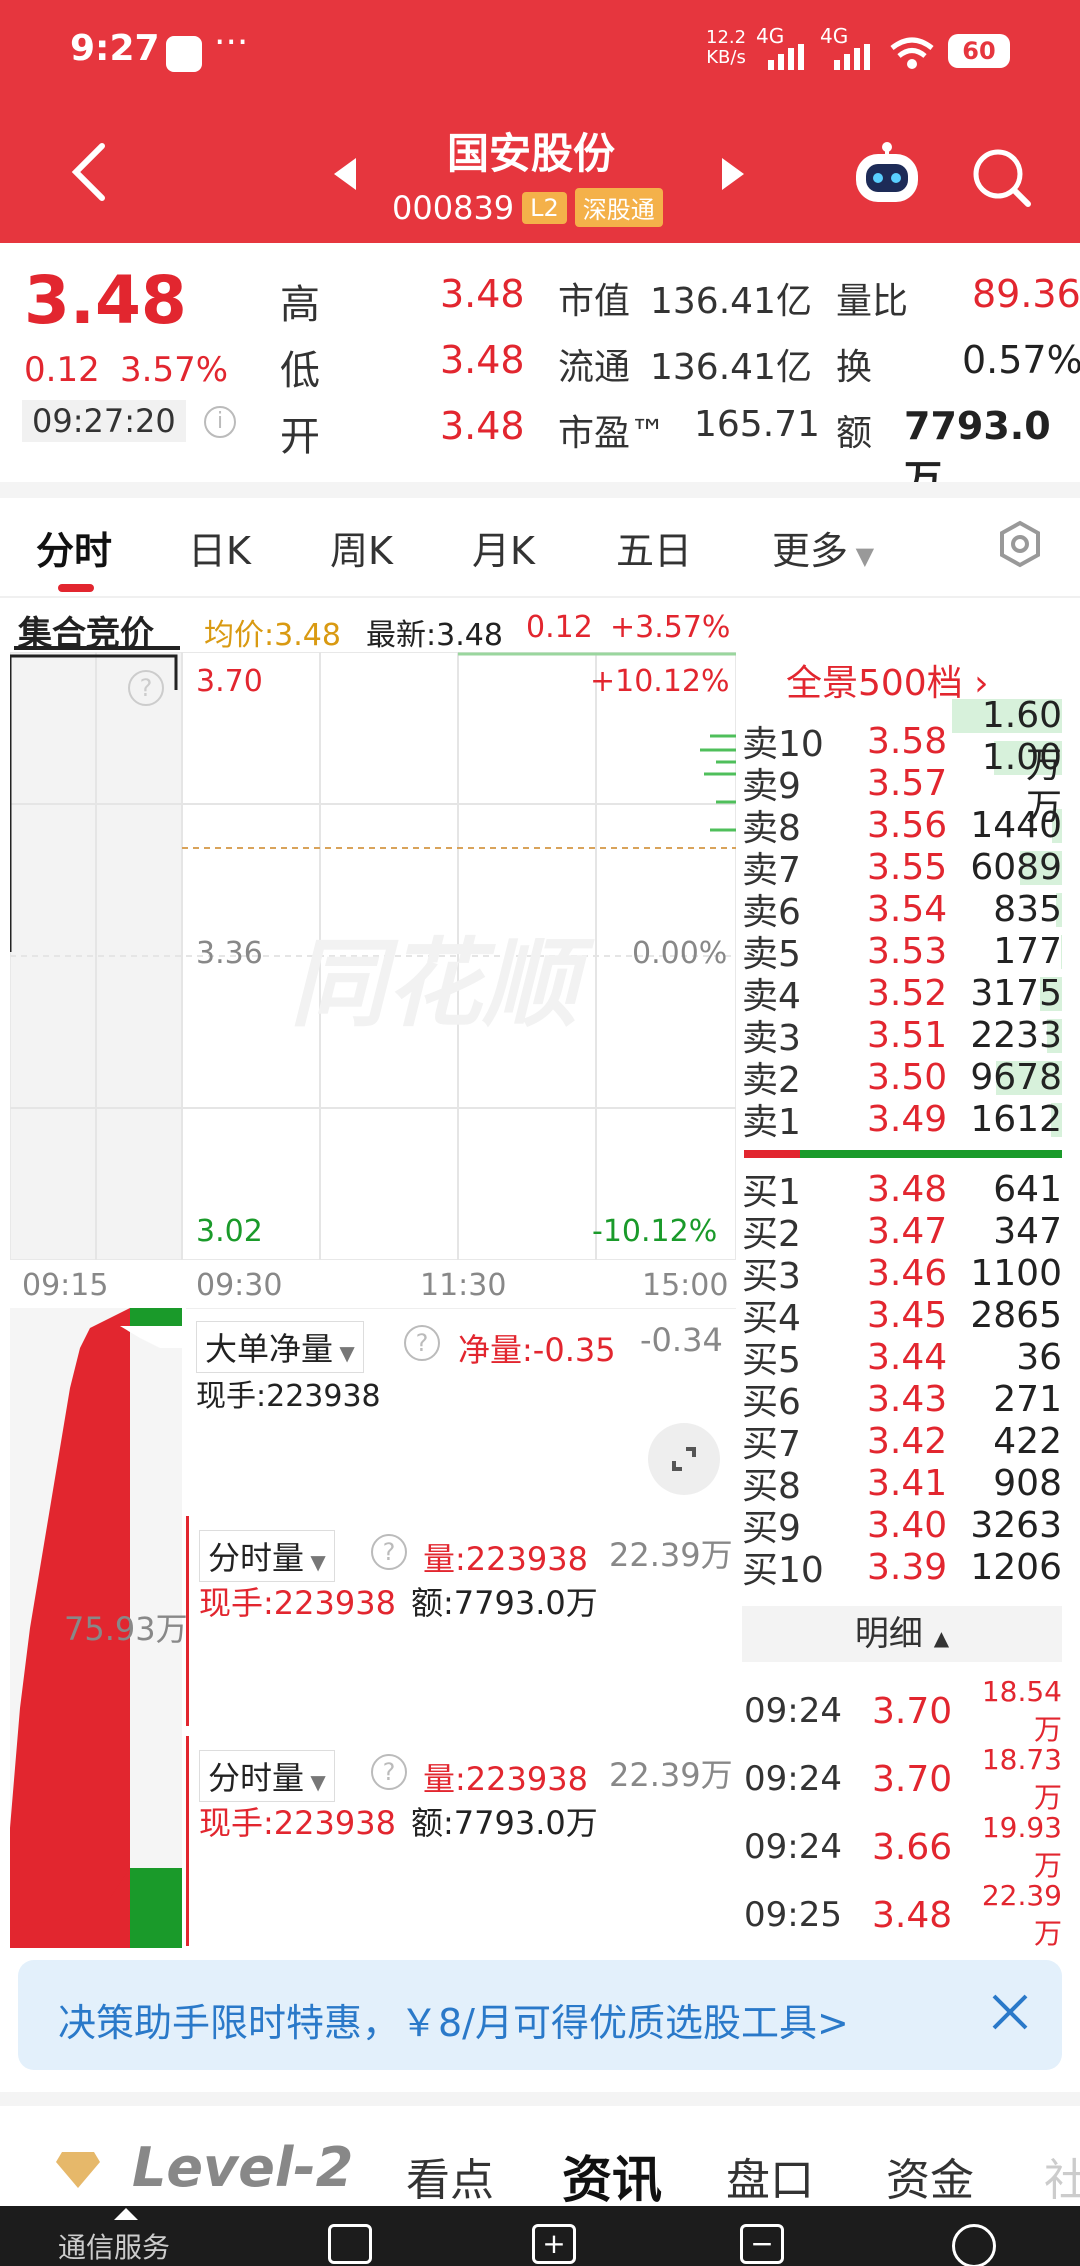 Image resolution: width=1080 pixels, height=2266 pixels. I want to click on tab-active-indicator, so click(76, 588).